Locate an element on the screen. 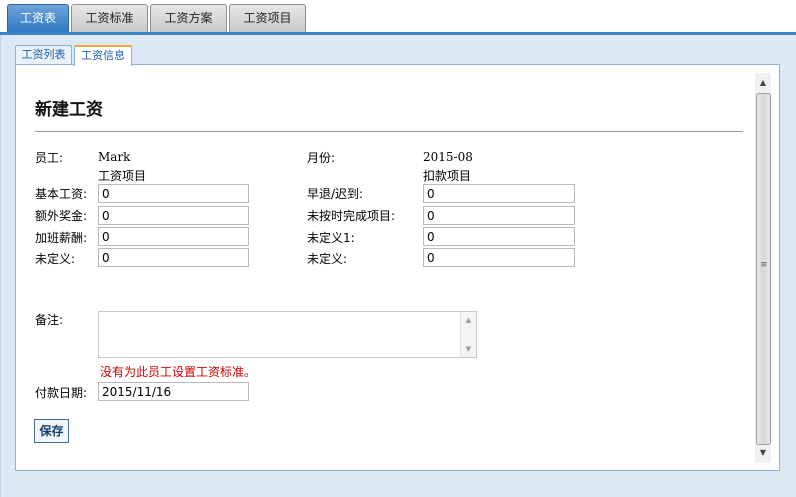 This screenshot has width=796, height=497. grip-icon: ≡ is located at coordinates (764, 265).